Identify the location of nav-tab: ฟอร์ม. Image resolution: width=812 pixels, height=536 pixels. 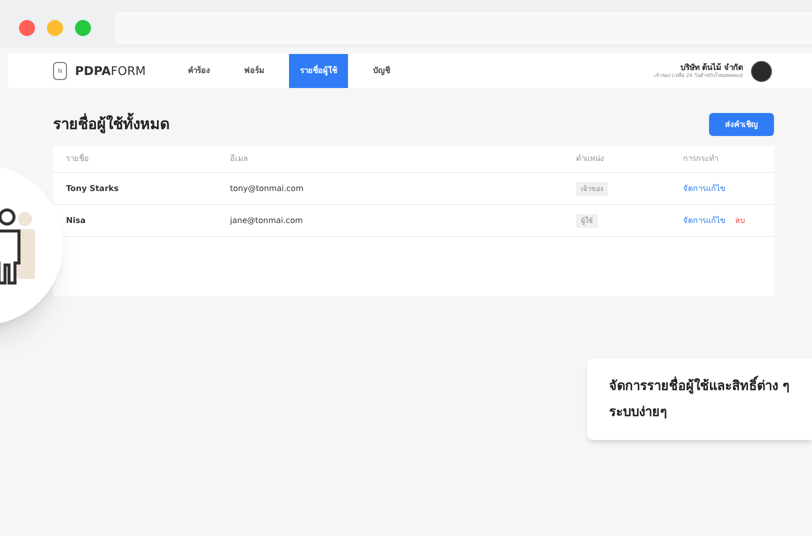
(254, 71).